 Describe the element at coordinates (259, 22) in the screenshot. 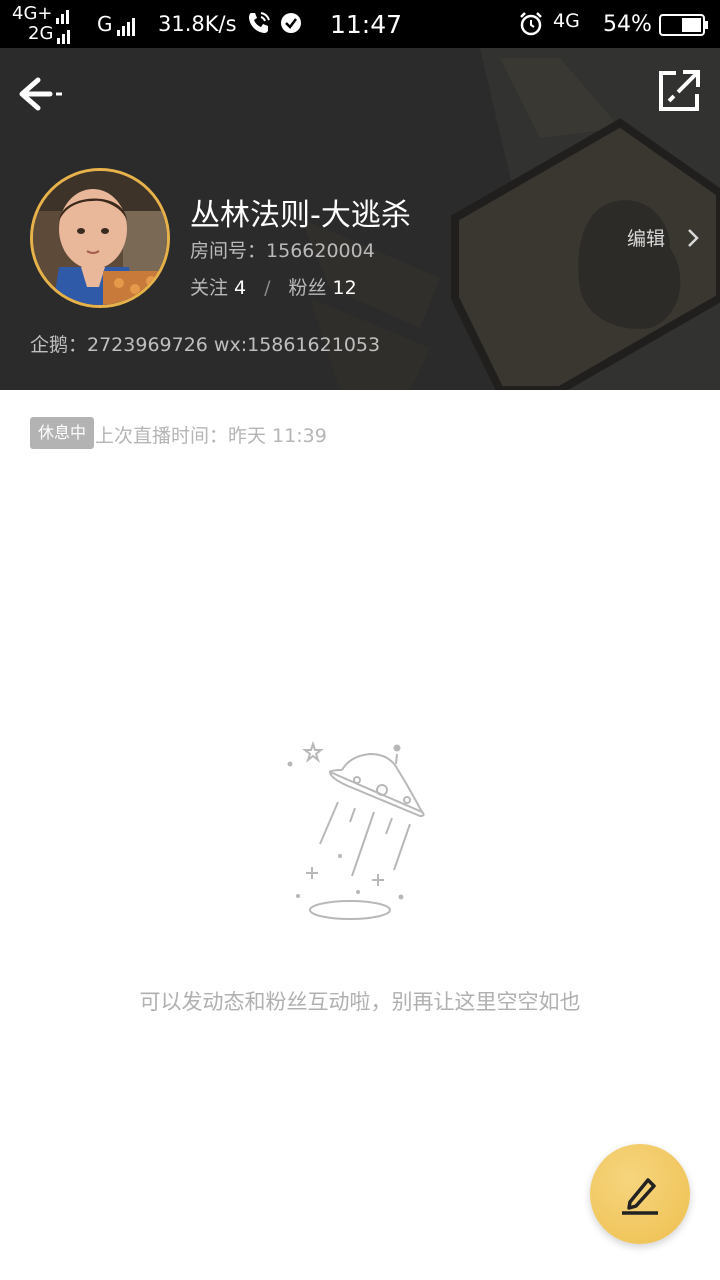

I see `phone-wifi-icon` at that location.